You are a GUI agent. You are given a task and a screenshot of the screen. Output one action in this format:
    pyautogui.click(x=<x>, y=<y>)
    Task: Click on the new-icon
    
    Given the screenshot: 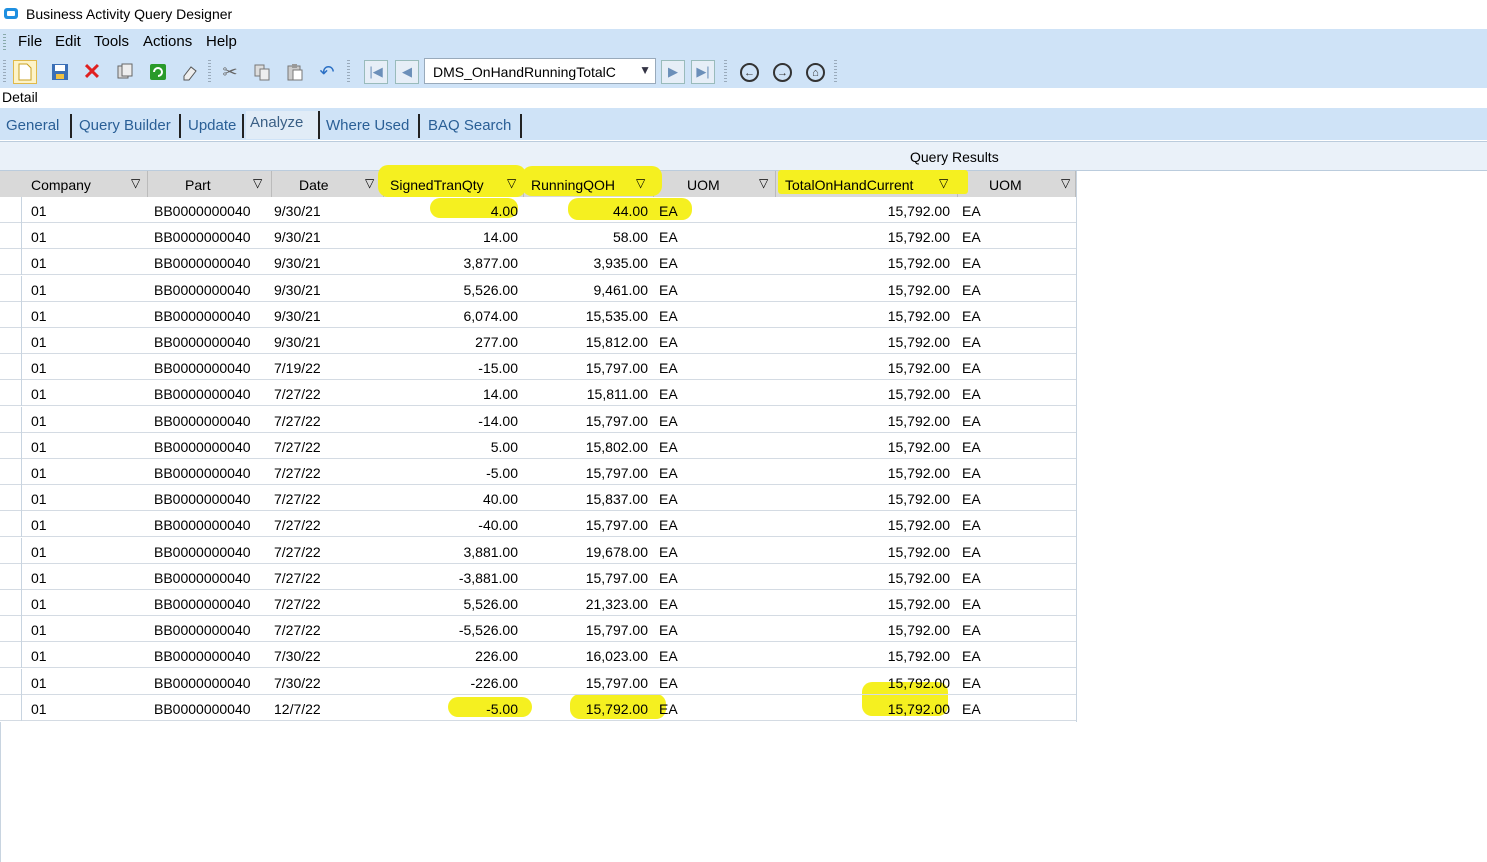 What is the action you would take?
    pyautogui.click(x=25, y=72)
    